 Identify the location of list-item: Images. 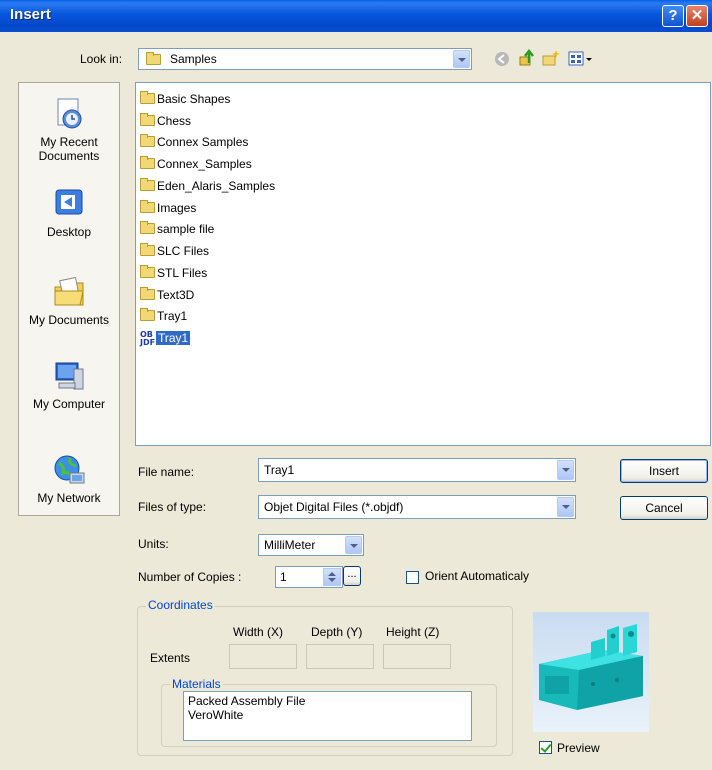
(168, 208).